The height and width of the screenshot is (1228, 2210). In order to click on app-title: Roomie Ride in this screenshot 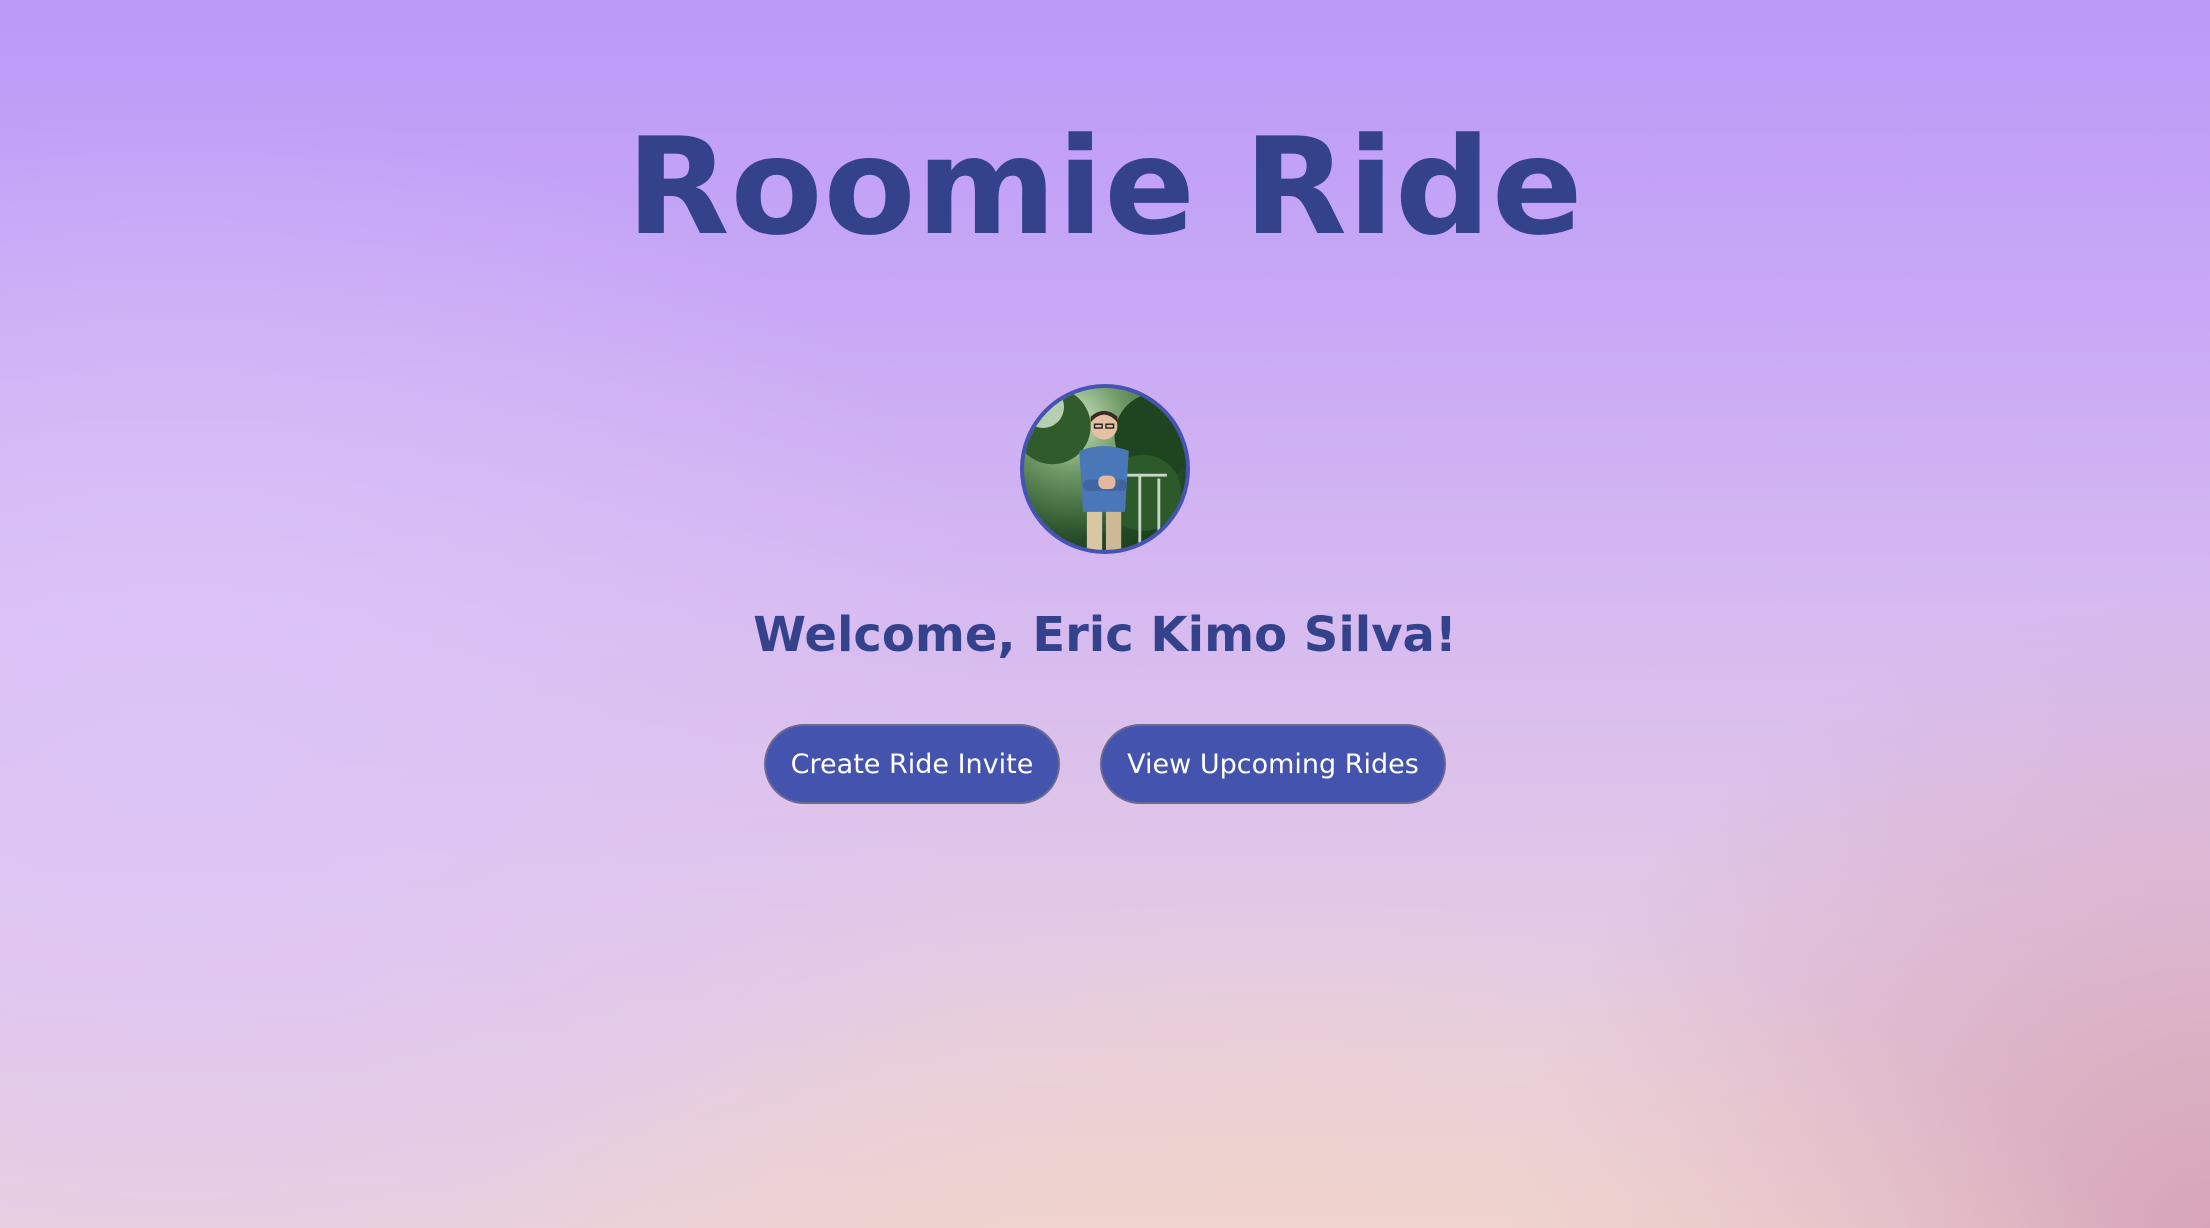, I will do `click(1105, 187)`.